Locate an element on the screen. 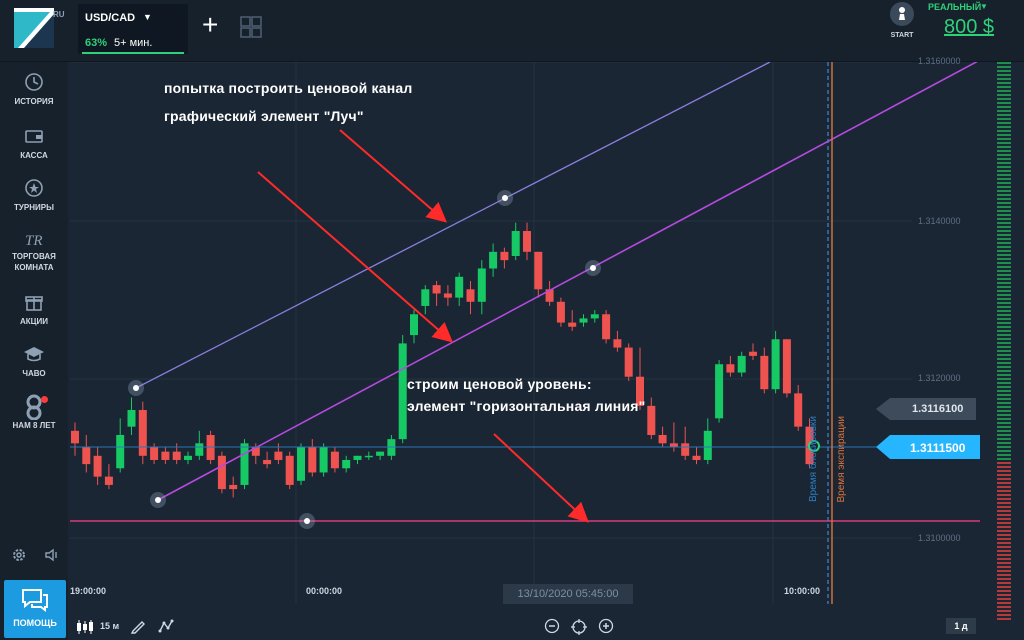 This screenshot has width=1024, height=640. zoom-out-icon is located at coordinates (552, 626).